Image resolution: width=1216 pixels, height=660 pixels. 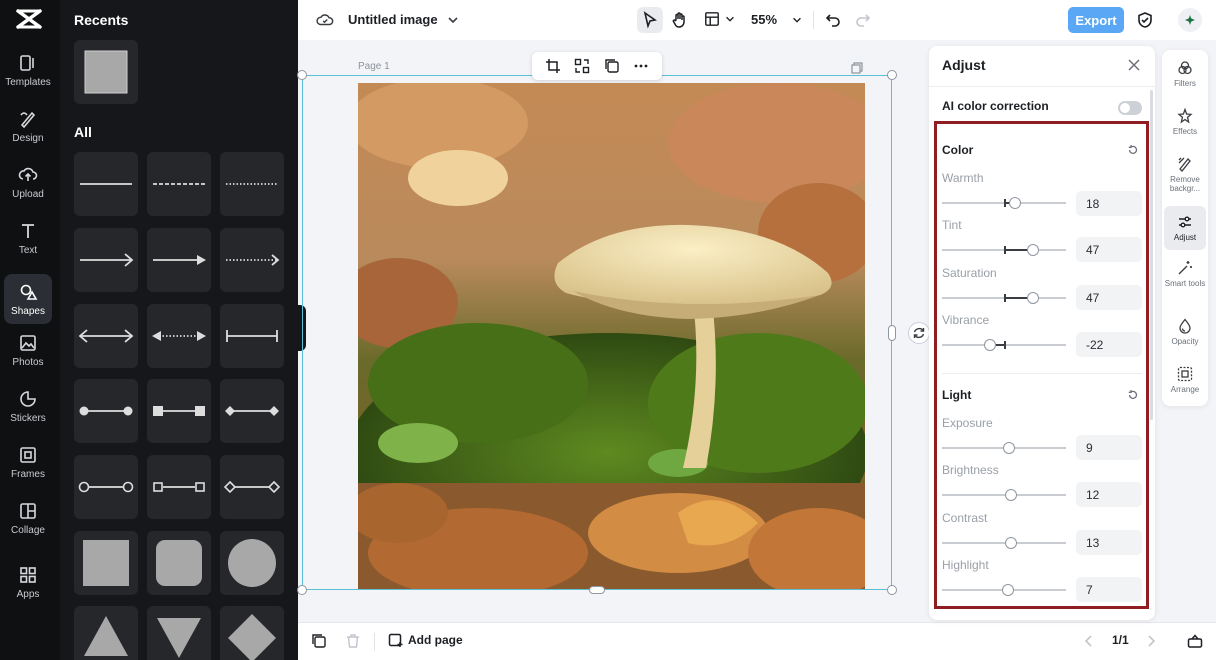 What do you see at coordinates (1109, 589) in the screenshot?
I see `highlight-value: 7` at bounding box center [1109, 589].